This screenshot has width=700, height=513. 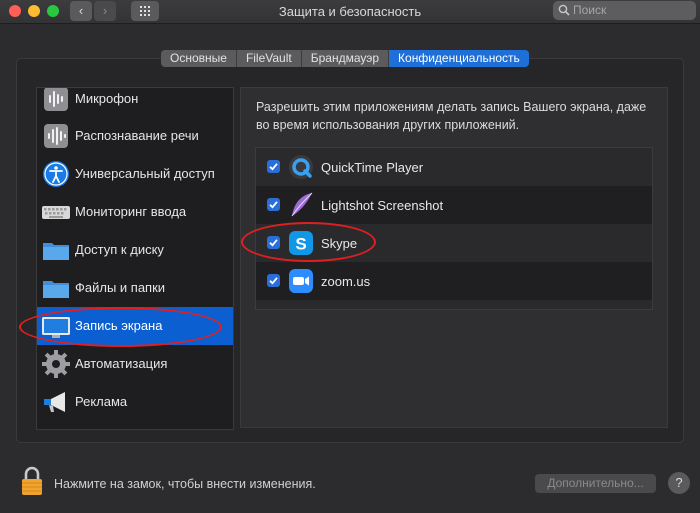 I want to click on sidebar-item-label: Файлы и папки, so click(x=120, y=287).